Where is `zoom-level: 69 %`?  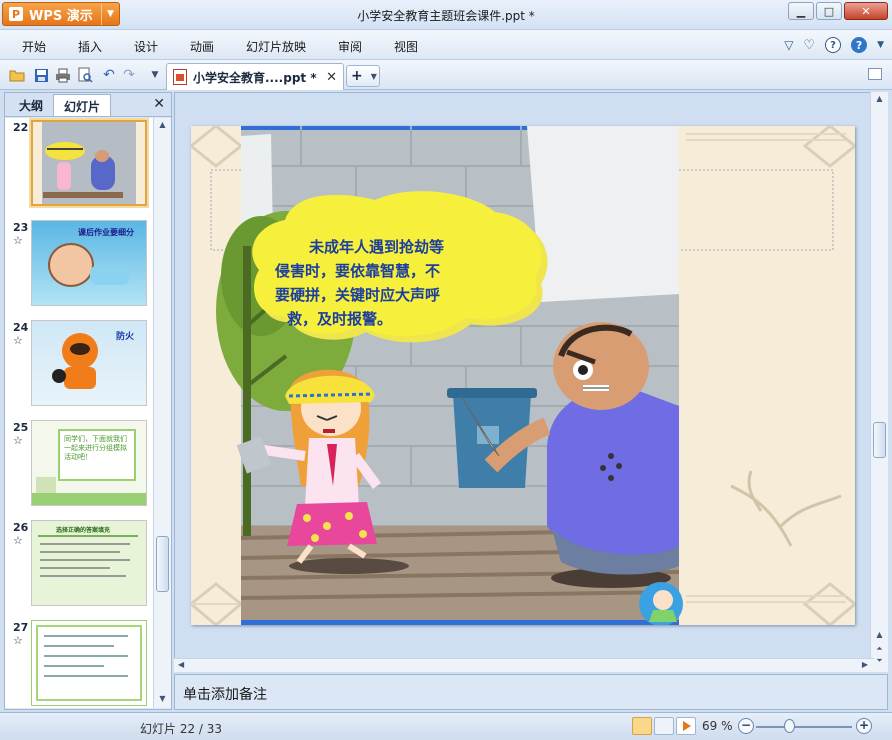 zoom-level: 69 % is located at coordinates (717, 726).